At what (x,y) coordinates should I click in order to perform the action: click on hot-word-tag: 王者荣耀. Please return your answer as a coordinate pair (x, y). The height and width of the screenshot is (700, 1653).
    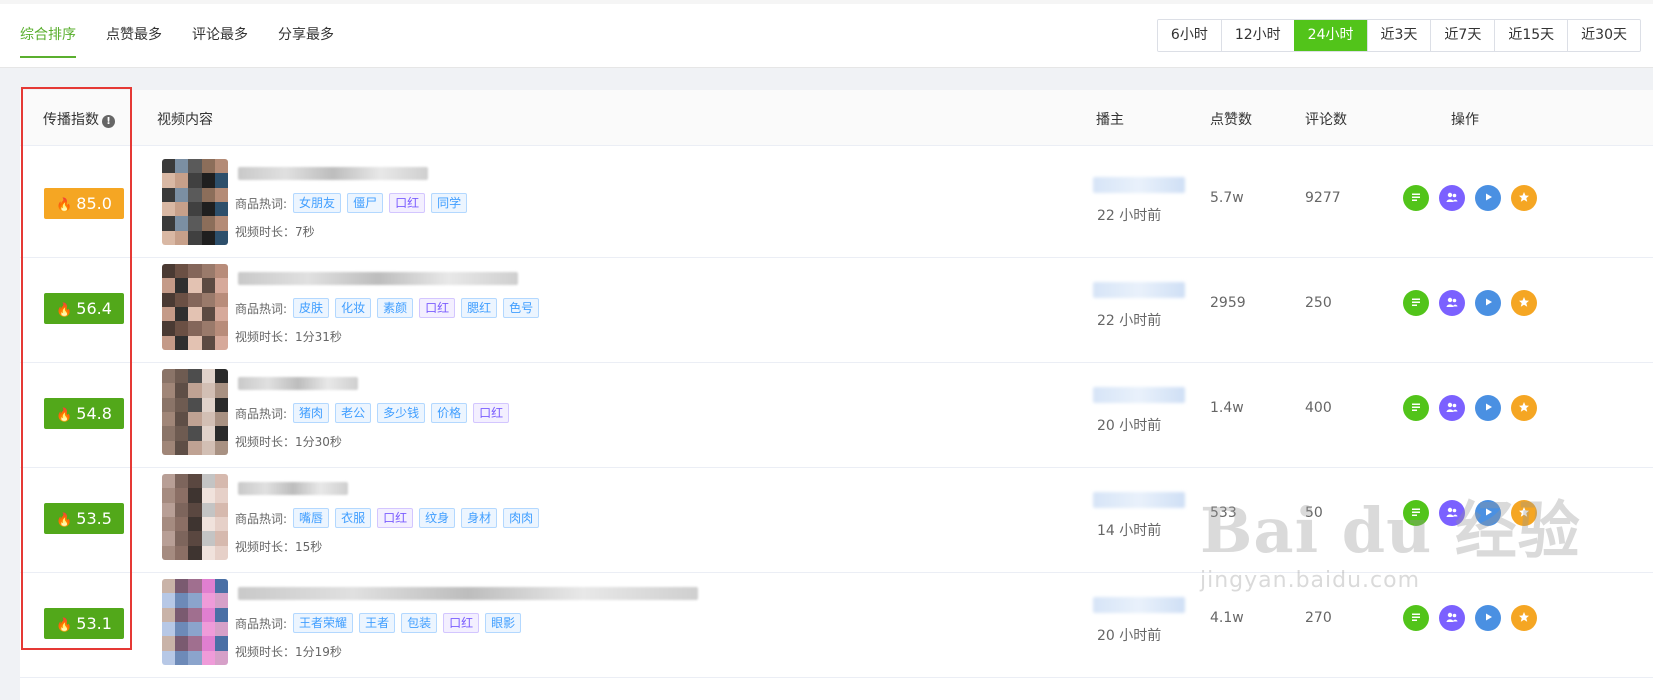
    Looking at the image, I should click on (323, 623).